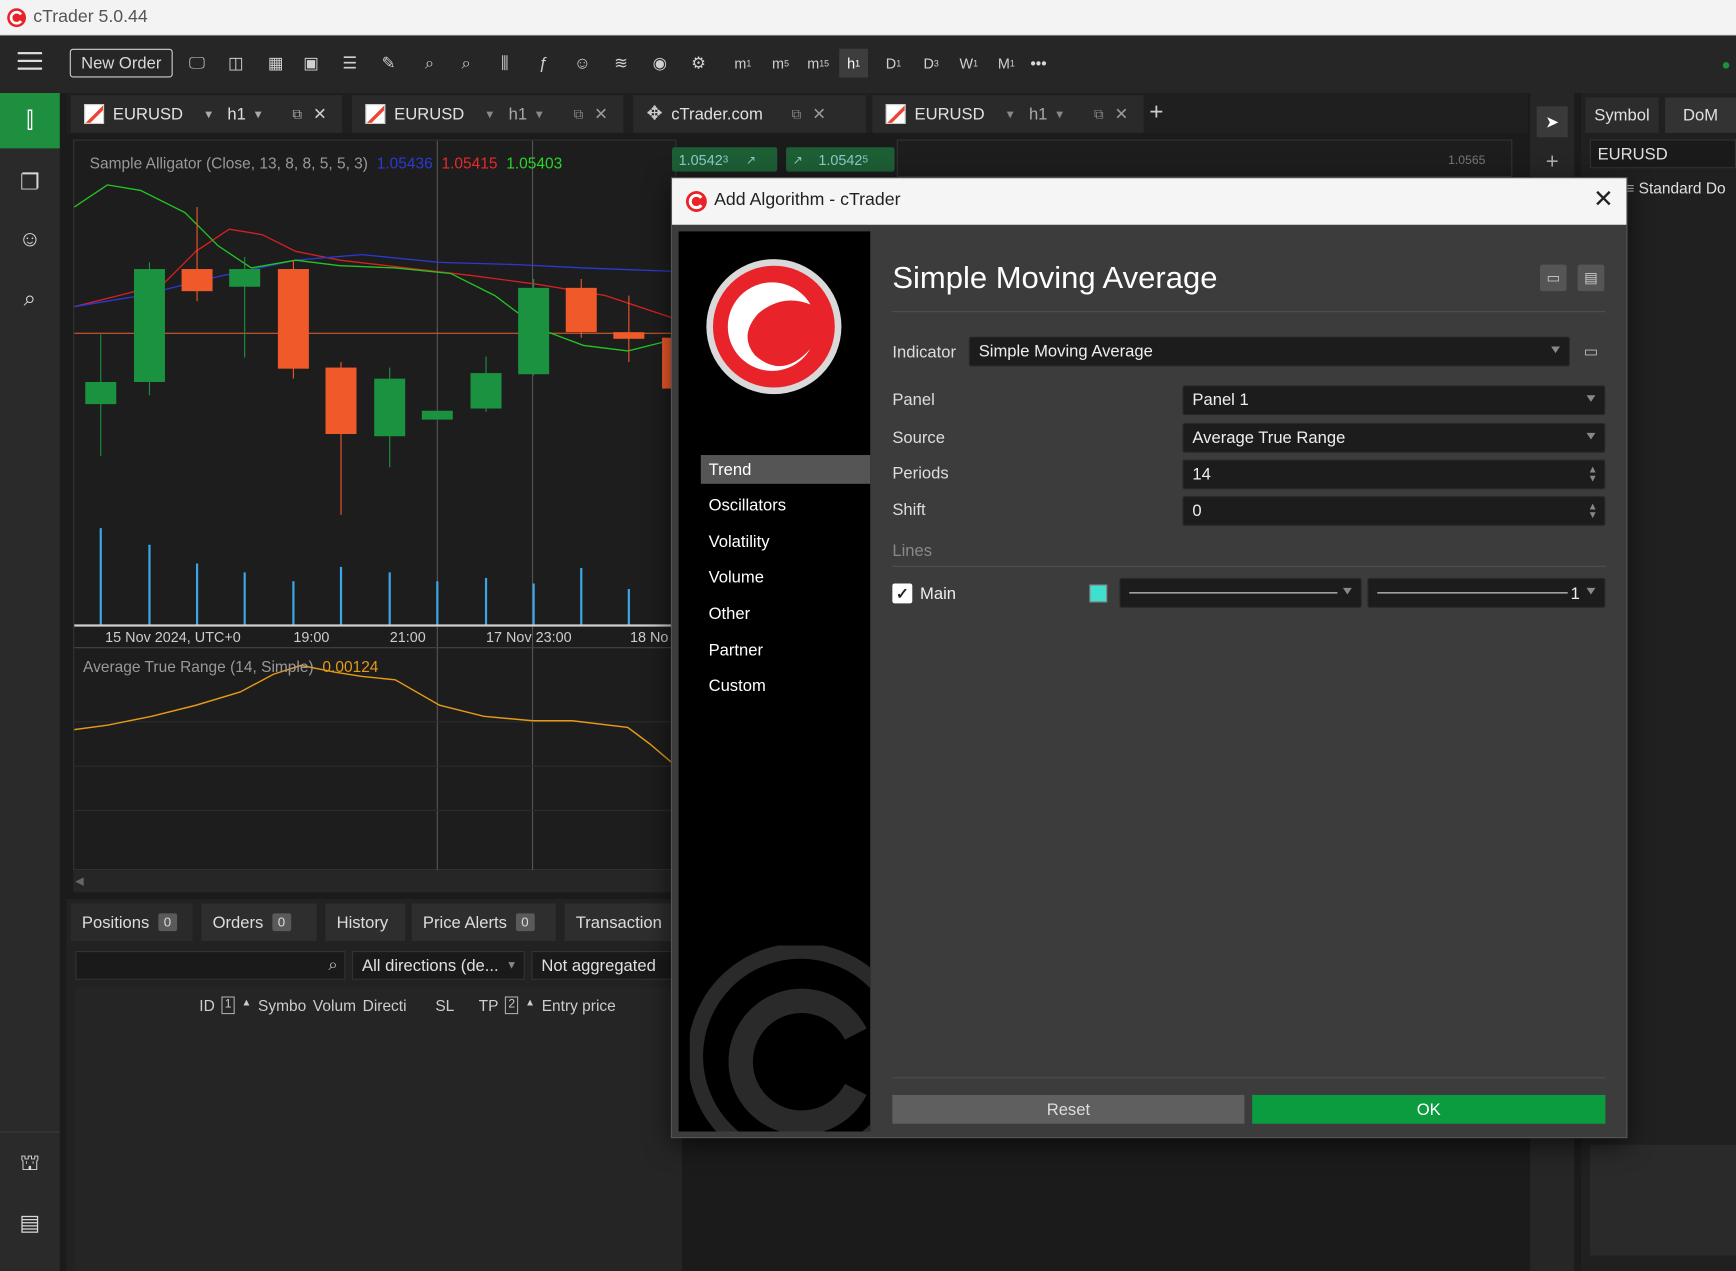 The image size is (1736, 1271). What do you see at coordinates (334, 1005) in the screenshot?
I see `col-volume: Volum` at bounding box center [334, 1005].